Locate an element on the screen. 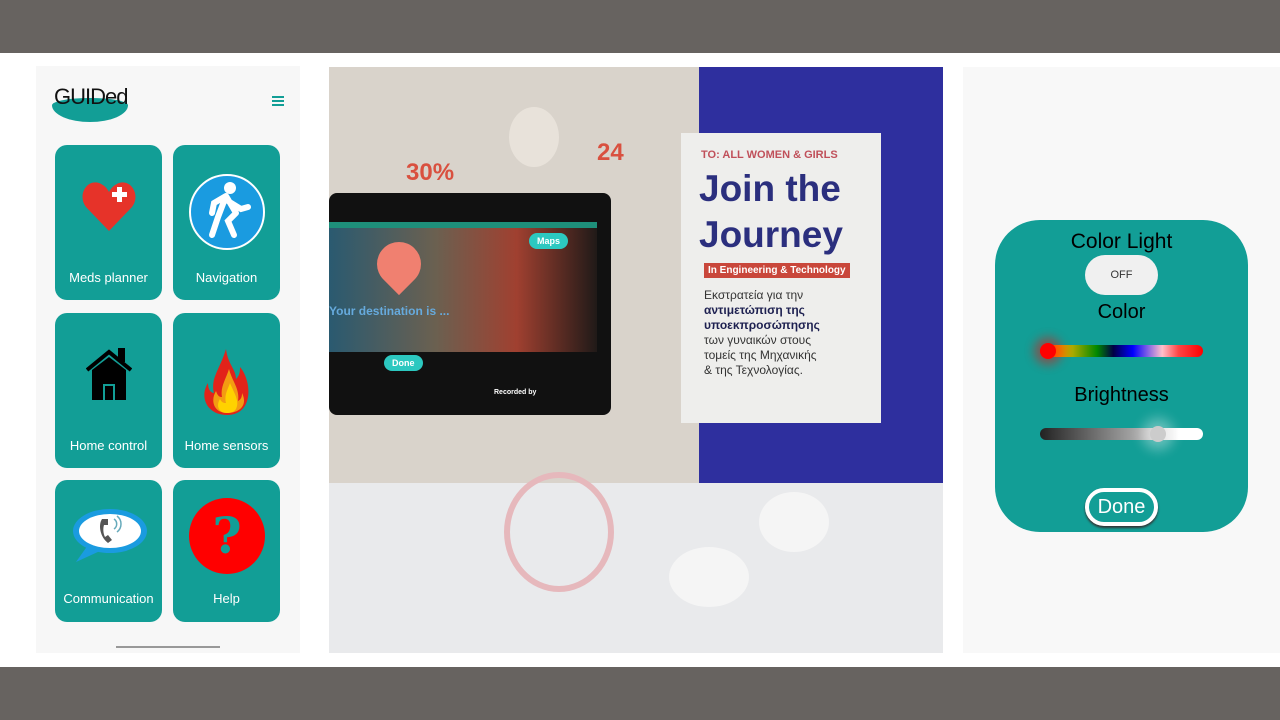  house-icon is located at coordinates (108, 374).